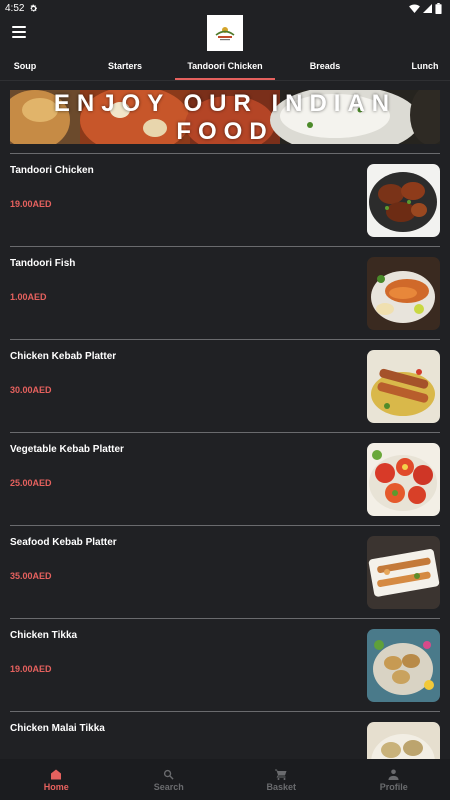  I want to click on menu-item-seafood-kebab-platter: Seafood Kebab Platter 35.00AED, so click(225, 571).